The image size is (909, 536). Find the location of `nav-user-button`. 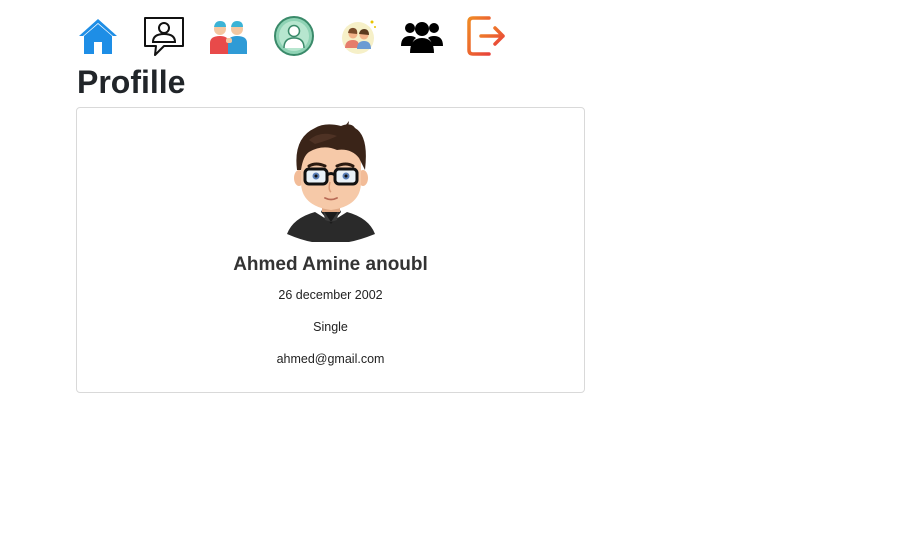

nav-user-button is located at coordinates (294, 36).